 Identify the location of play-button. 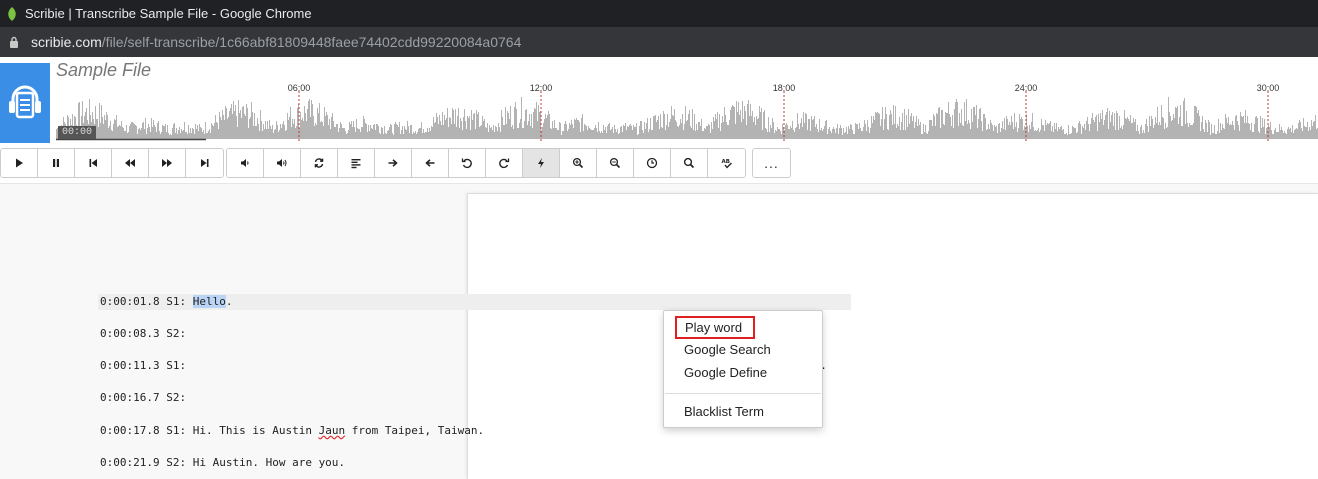
(19, 163).